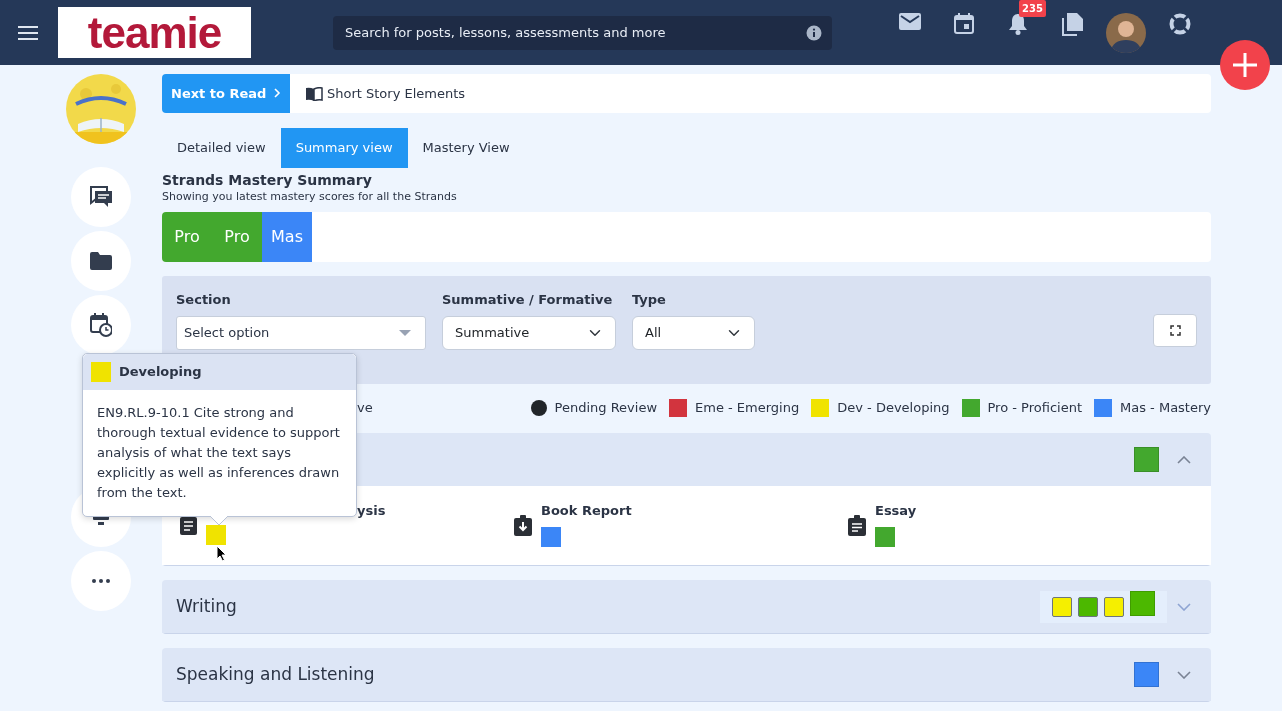  What do you see at coordinates (101, 581) in the screenshot?
I see `more-icon` at bounding box center [101, 581].